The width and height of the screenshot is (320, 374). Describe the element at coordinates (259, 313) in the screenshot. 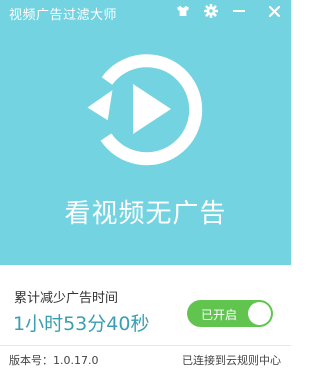

I see `toggle-knob` at that location.